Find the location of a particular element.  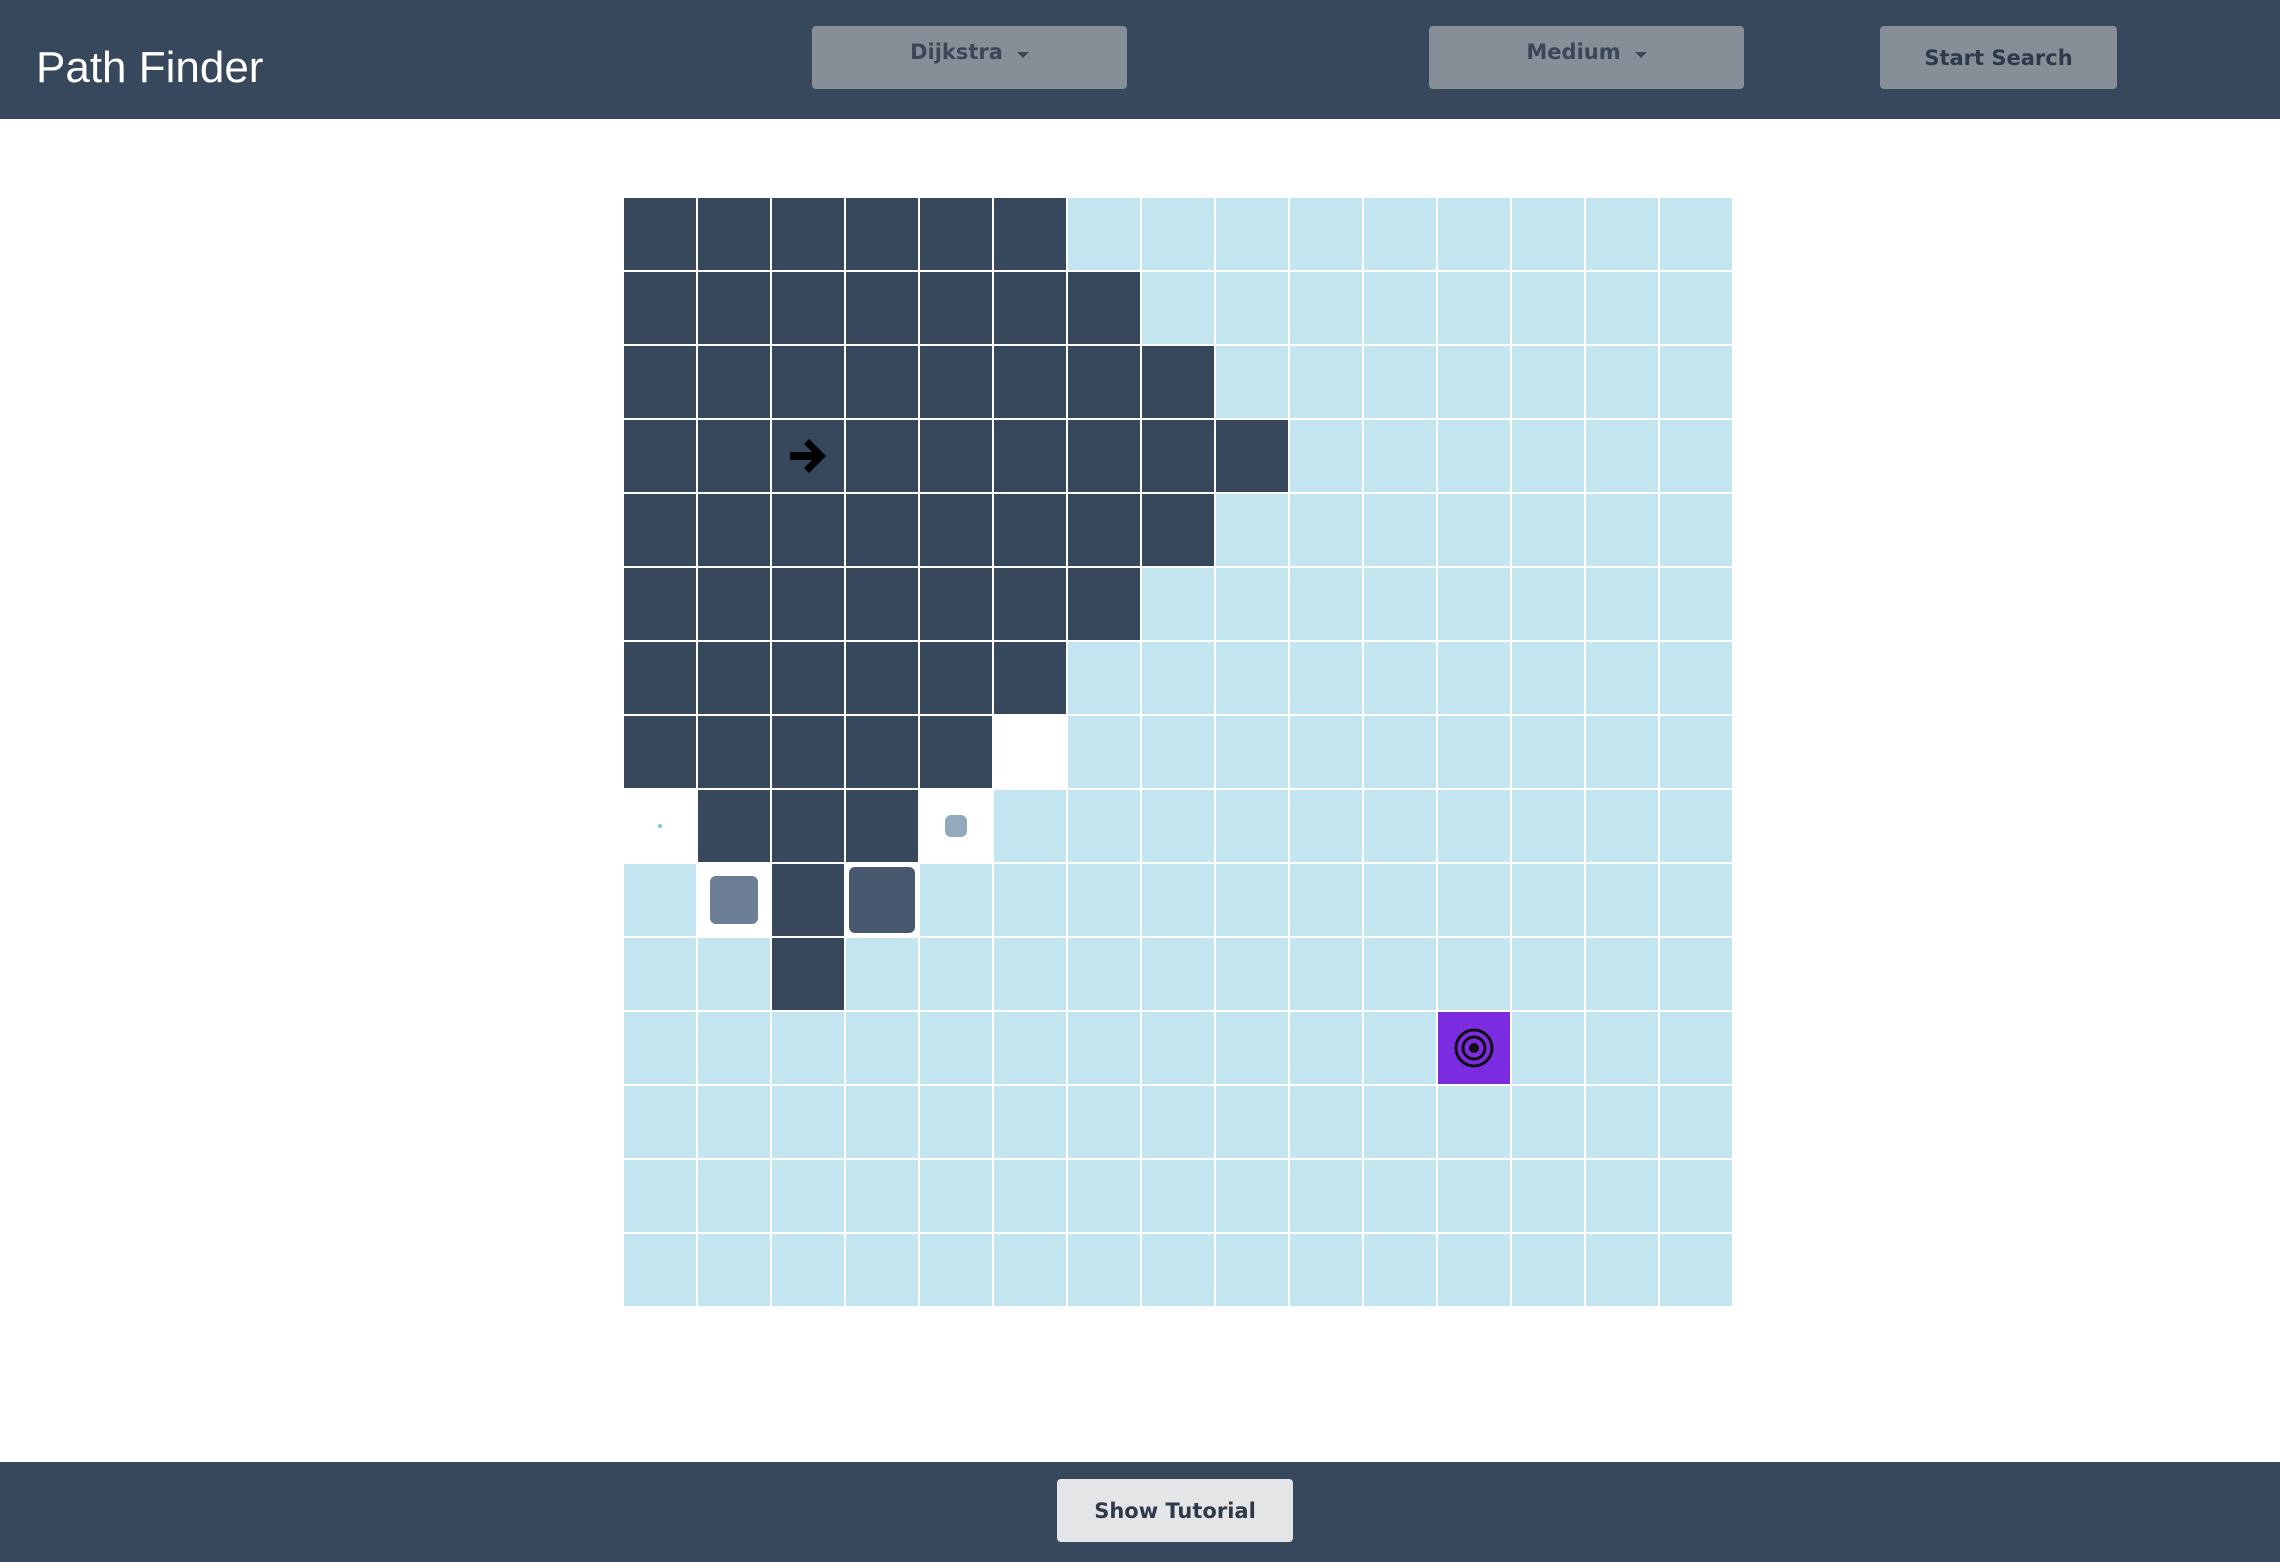

start-node is located at coordinates (808, 456).